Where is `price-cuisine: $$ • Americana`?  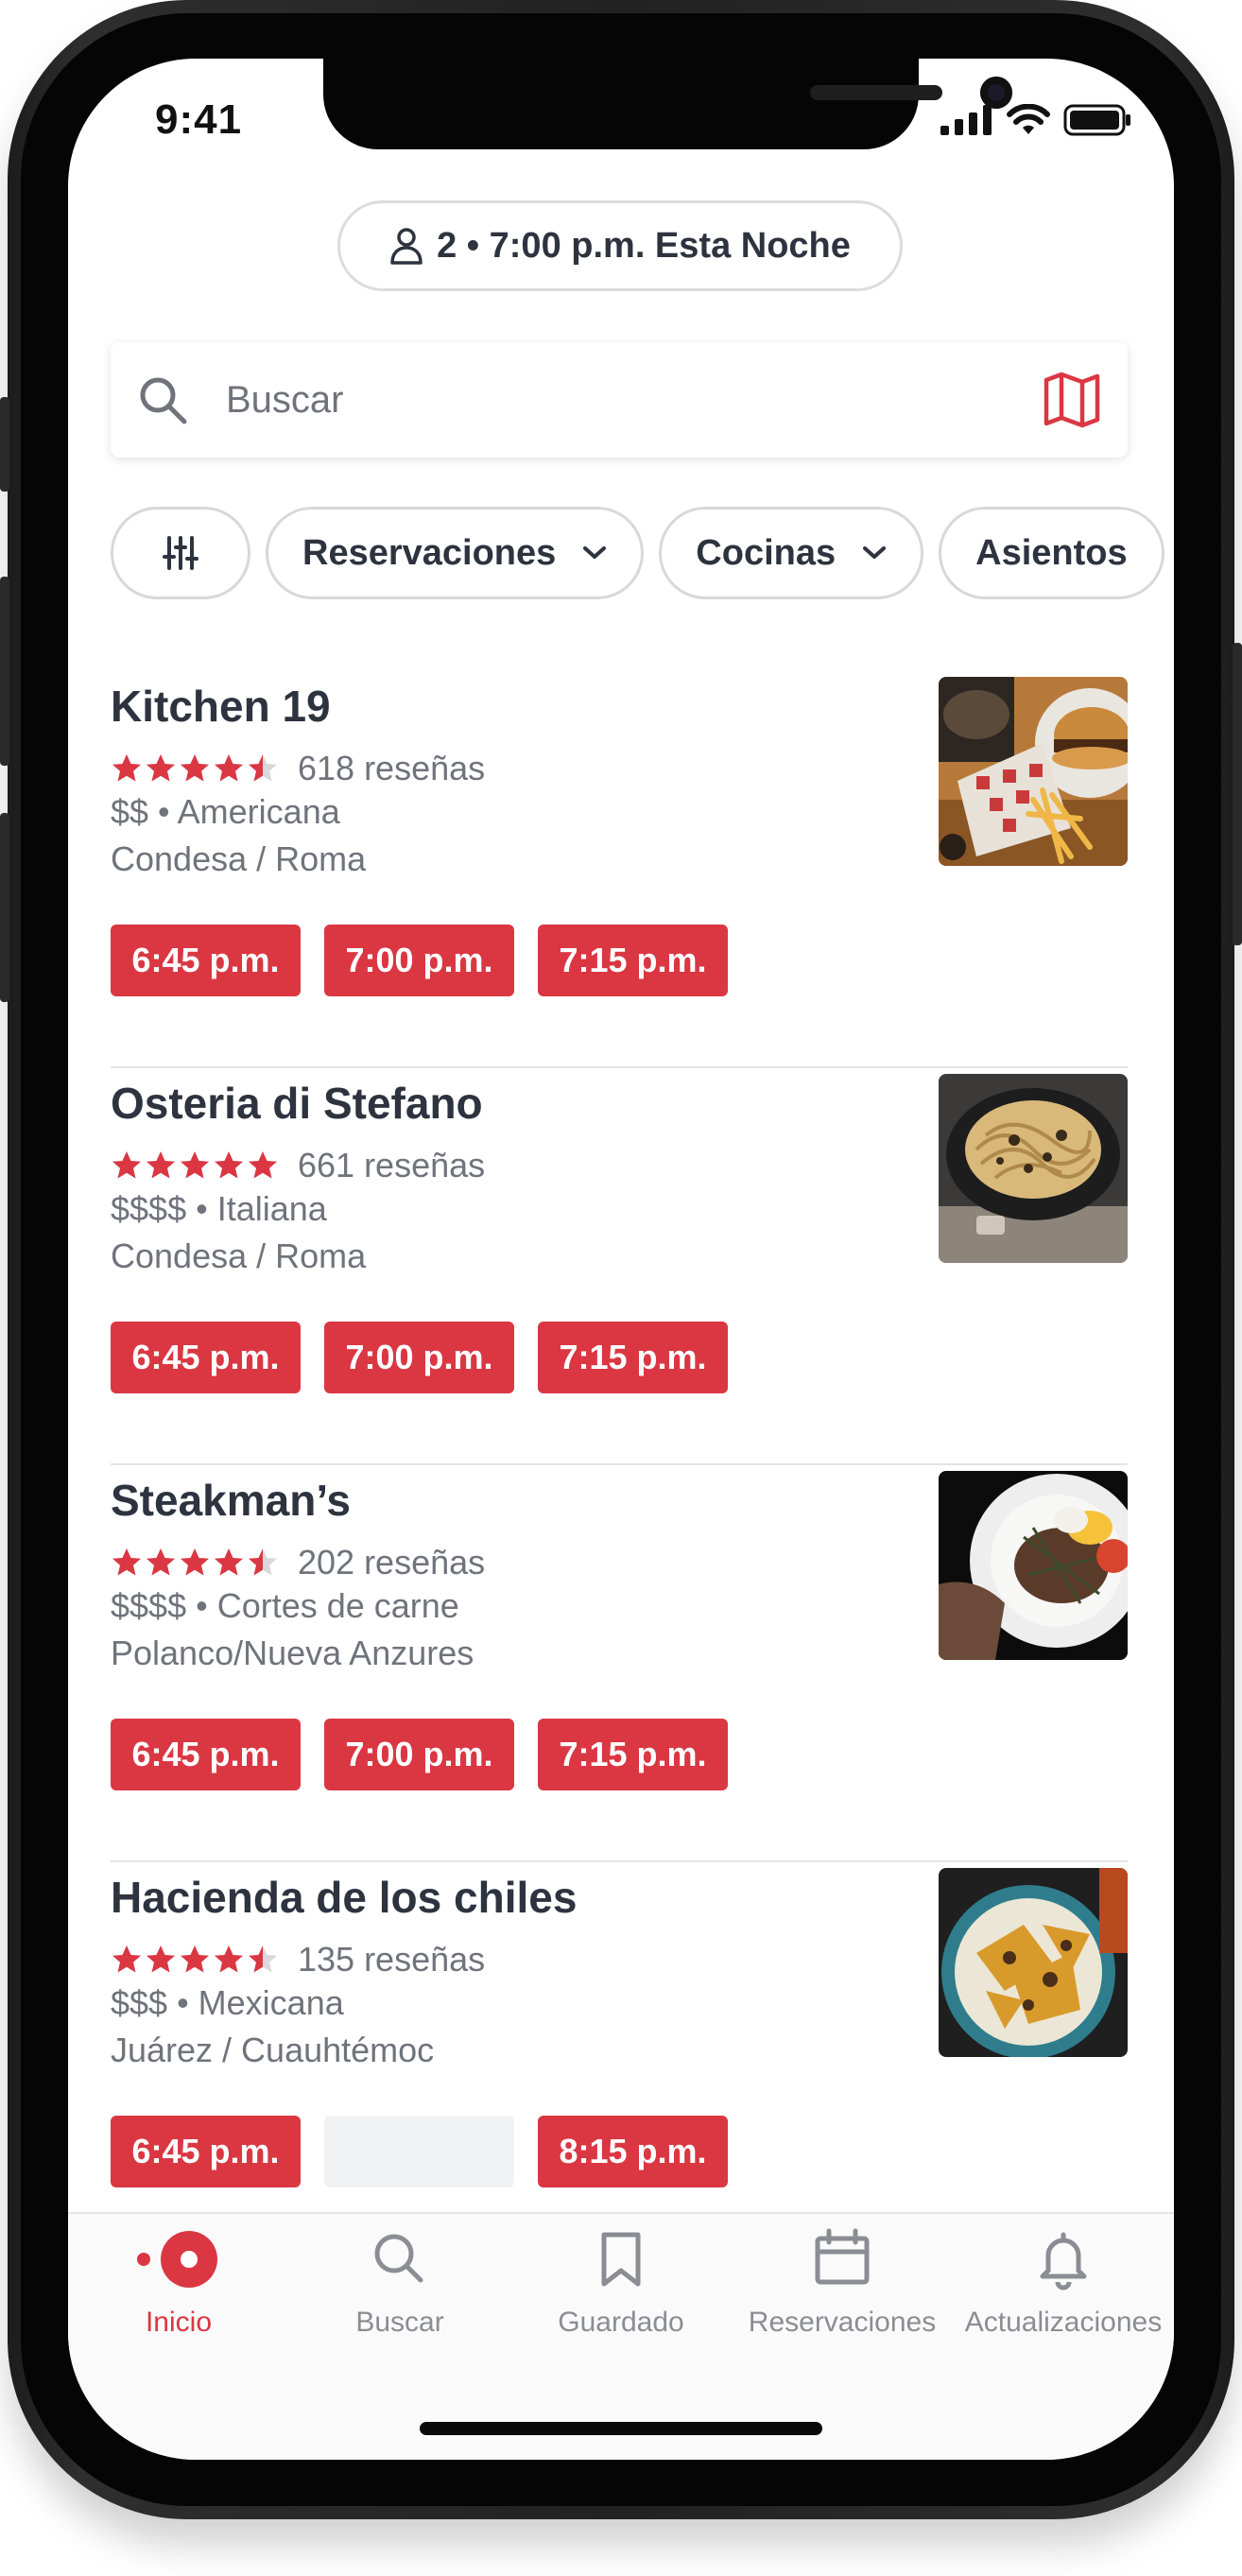 price-cuisine: $$ • Americana is located at coordinates (225, 812).